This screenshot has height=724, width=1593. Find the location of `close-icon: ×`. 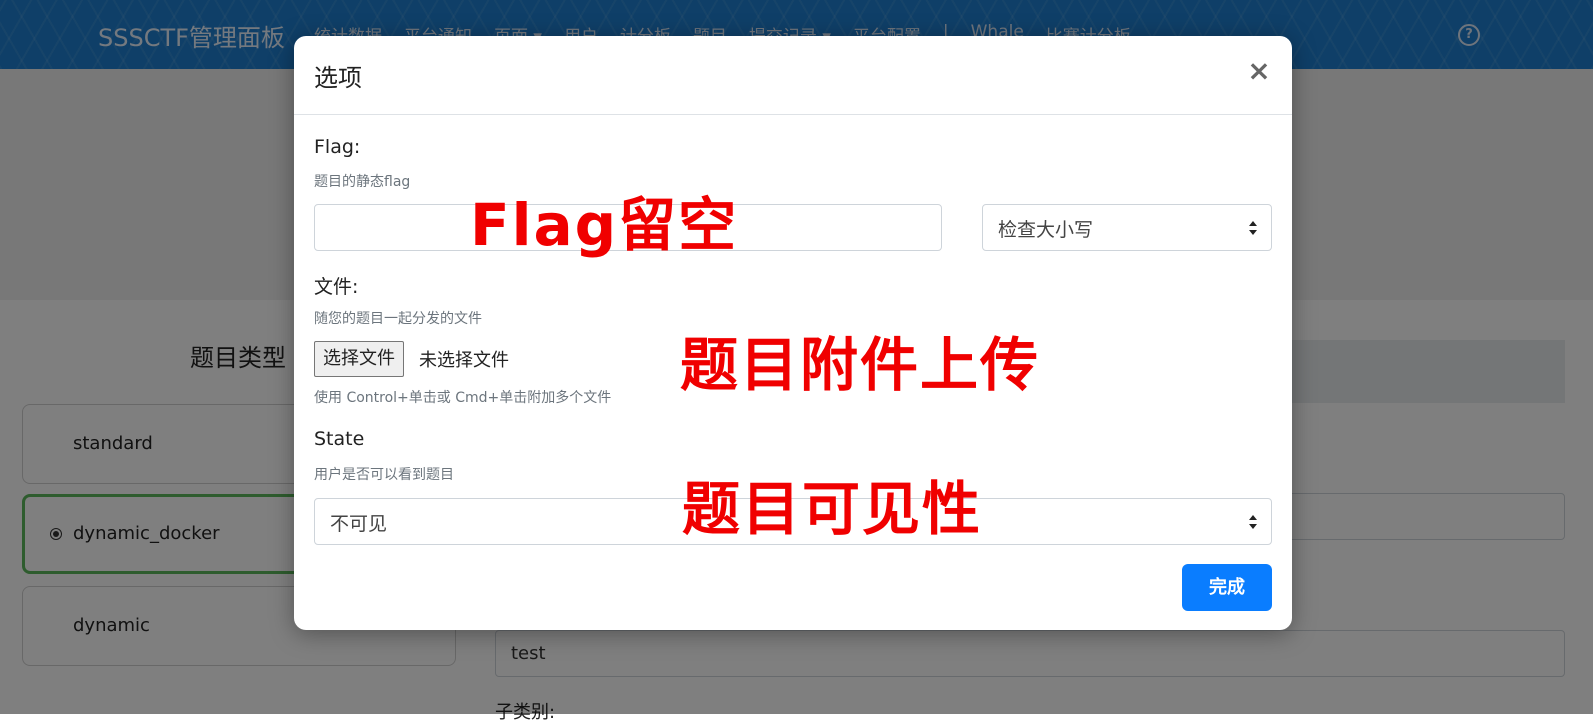

close-icon: × is located at coordinates (1259, 71).